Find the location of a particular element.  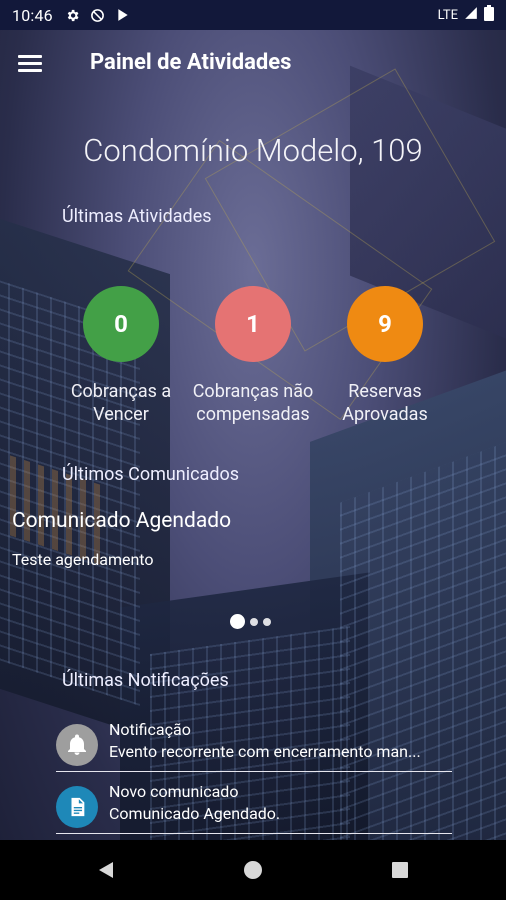

page-title: Painel de Atividades is located at coordinates (191, 62).